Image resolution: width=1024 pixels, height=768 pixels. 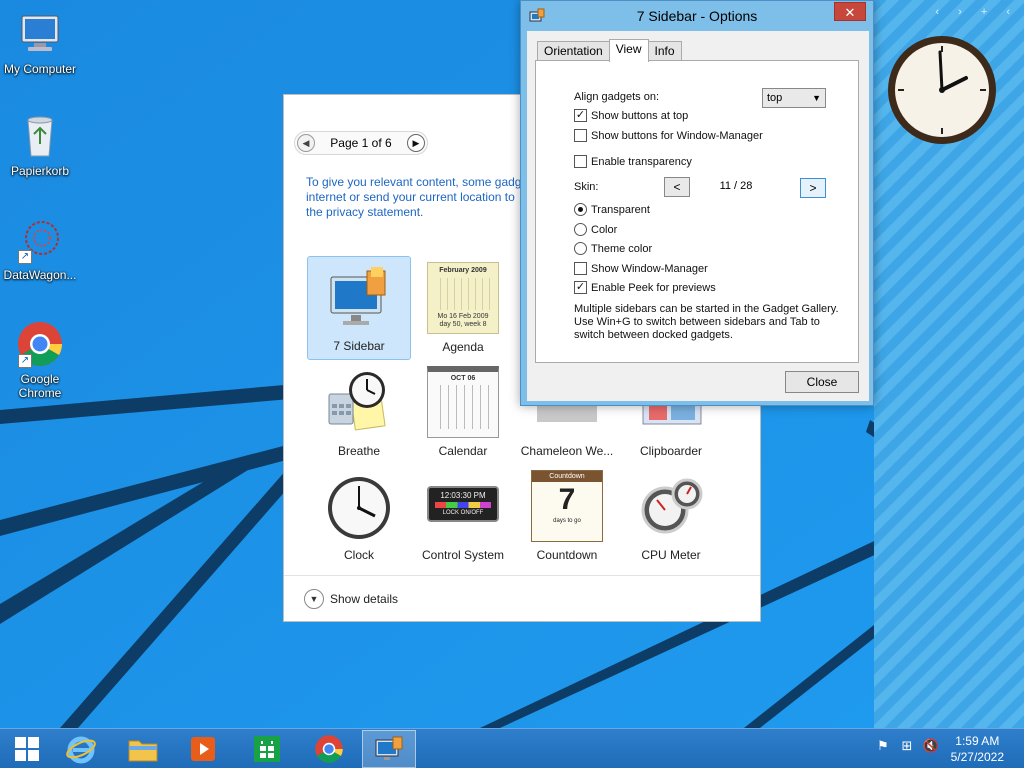 I want to click on title-bar: 7 Sidebar - Options ✕, so click(x=697, y=16).